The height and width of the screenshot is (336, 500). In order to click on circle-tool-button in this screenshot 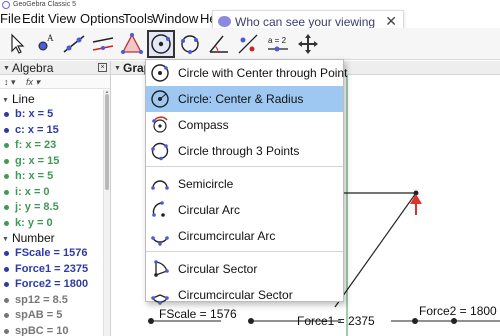, I will do `click(161, 44)`.